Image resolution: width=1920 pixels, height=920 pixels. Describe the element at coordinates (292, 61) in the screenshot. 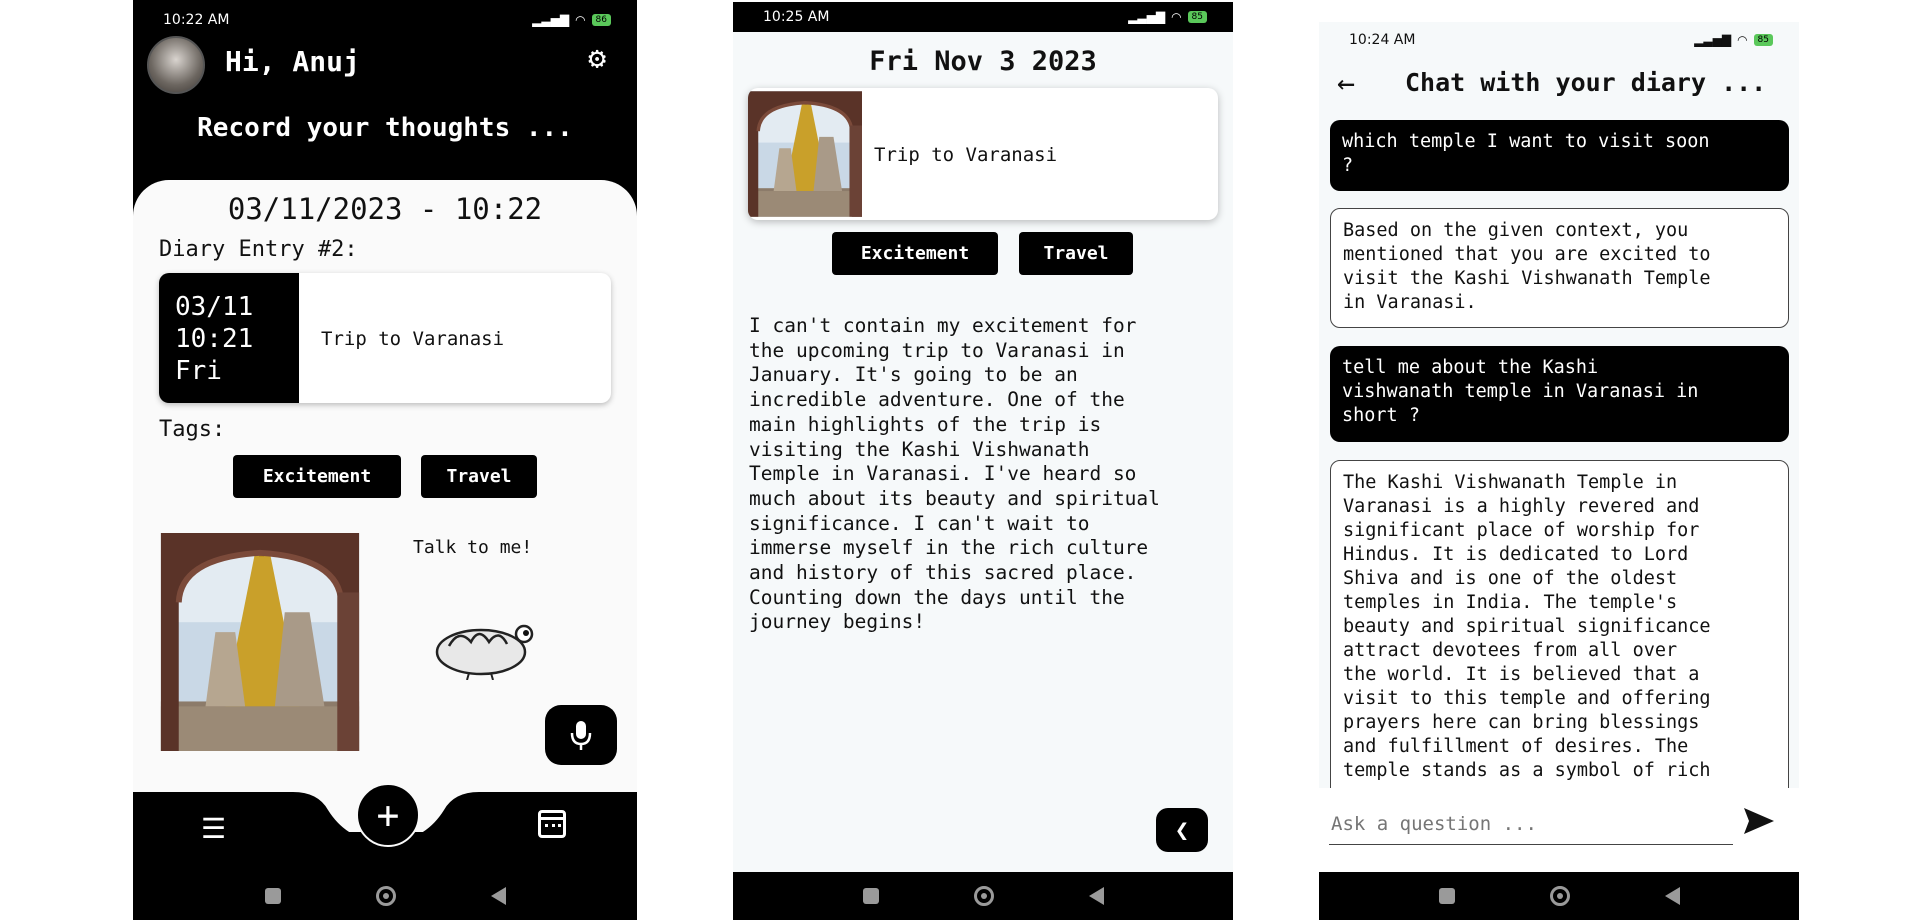

I see `greeting: Hi, Anuj` at that location.